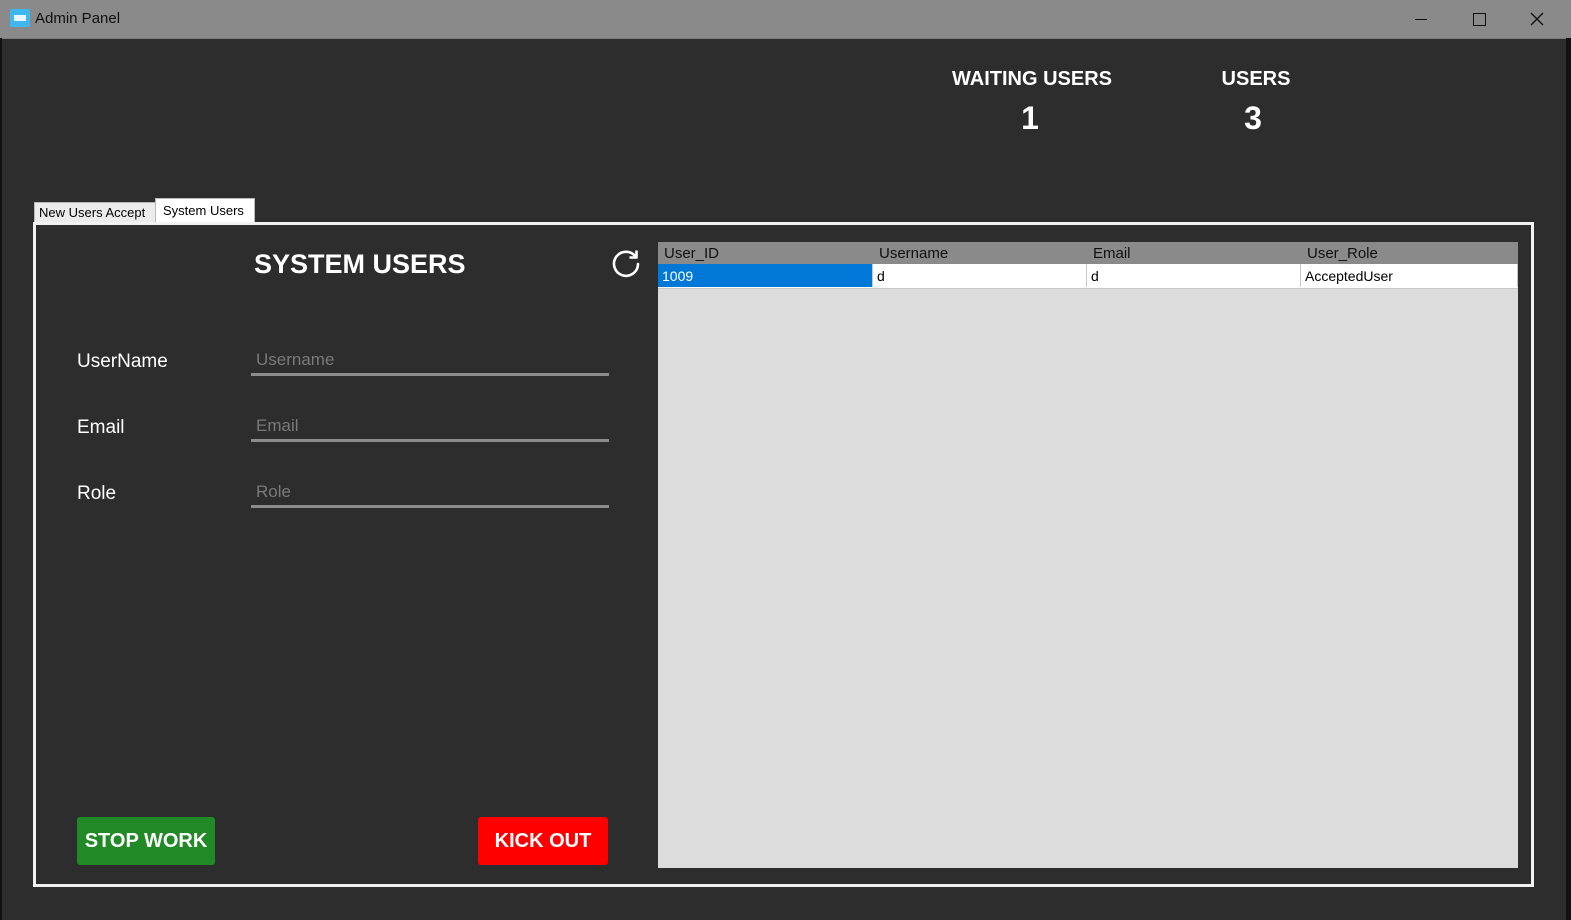 This screenshot has width=1571, height=920. Describe the element at coordinates (543, 841) in the screenshot. I see `kick-out-button: KICK OUT` at that location.